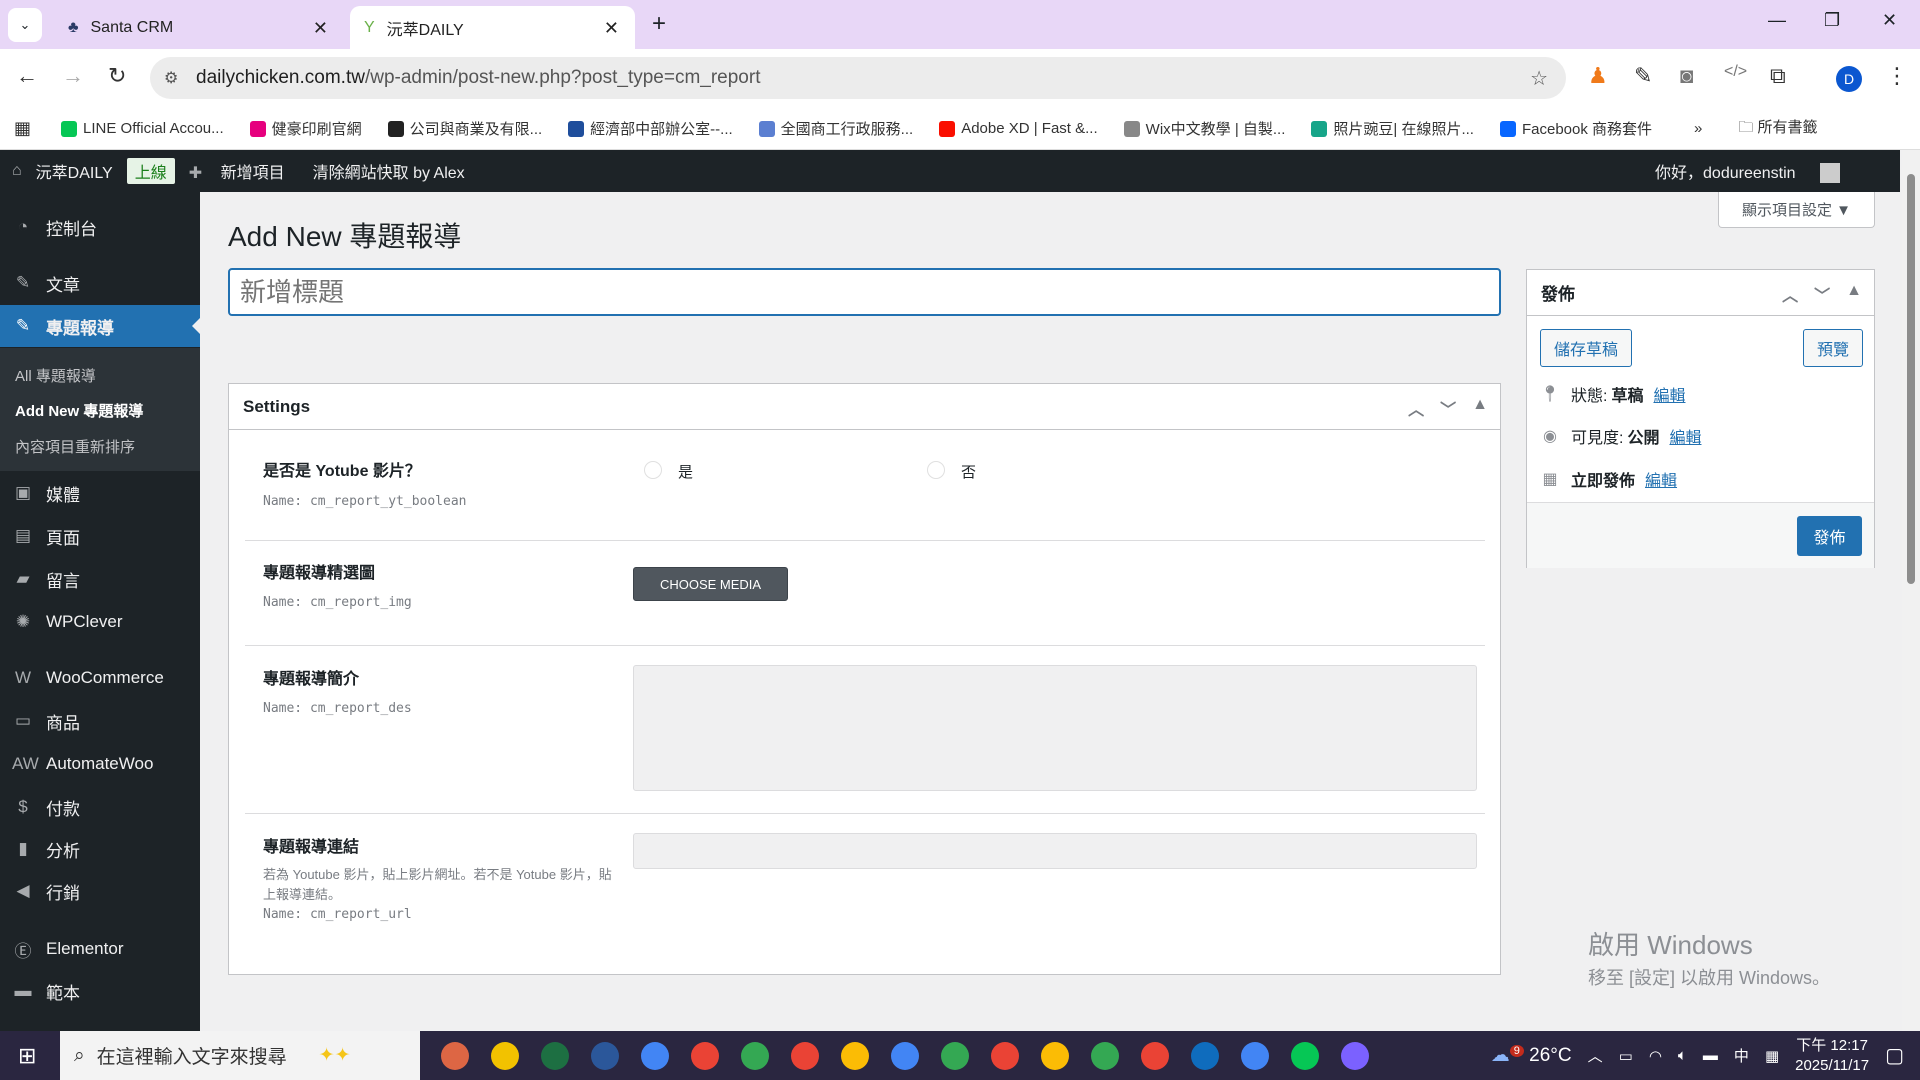  I want to click on sidebar-item-box: ▭ 商品, so click(100, 721).